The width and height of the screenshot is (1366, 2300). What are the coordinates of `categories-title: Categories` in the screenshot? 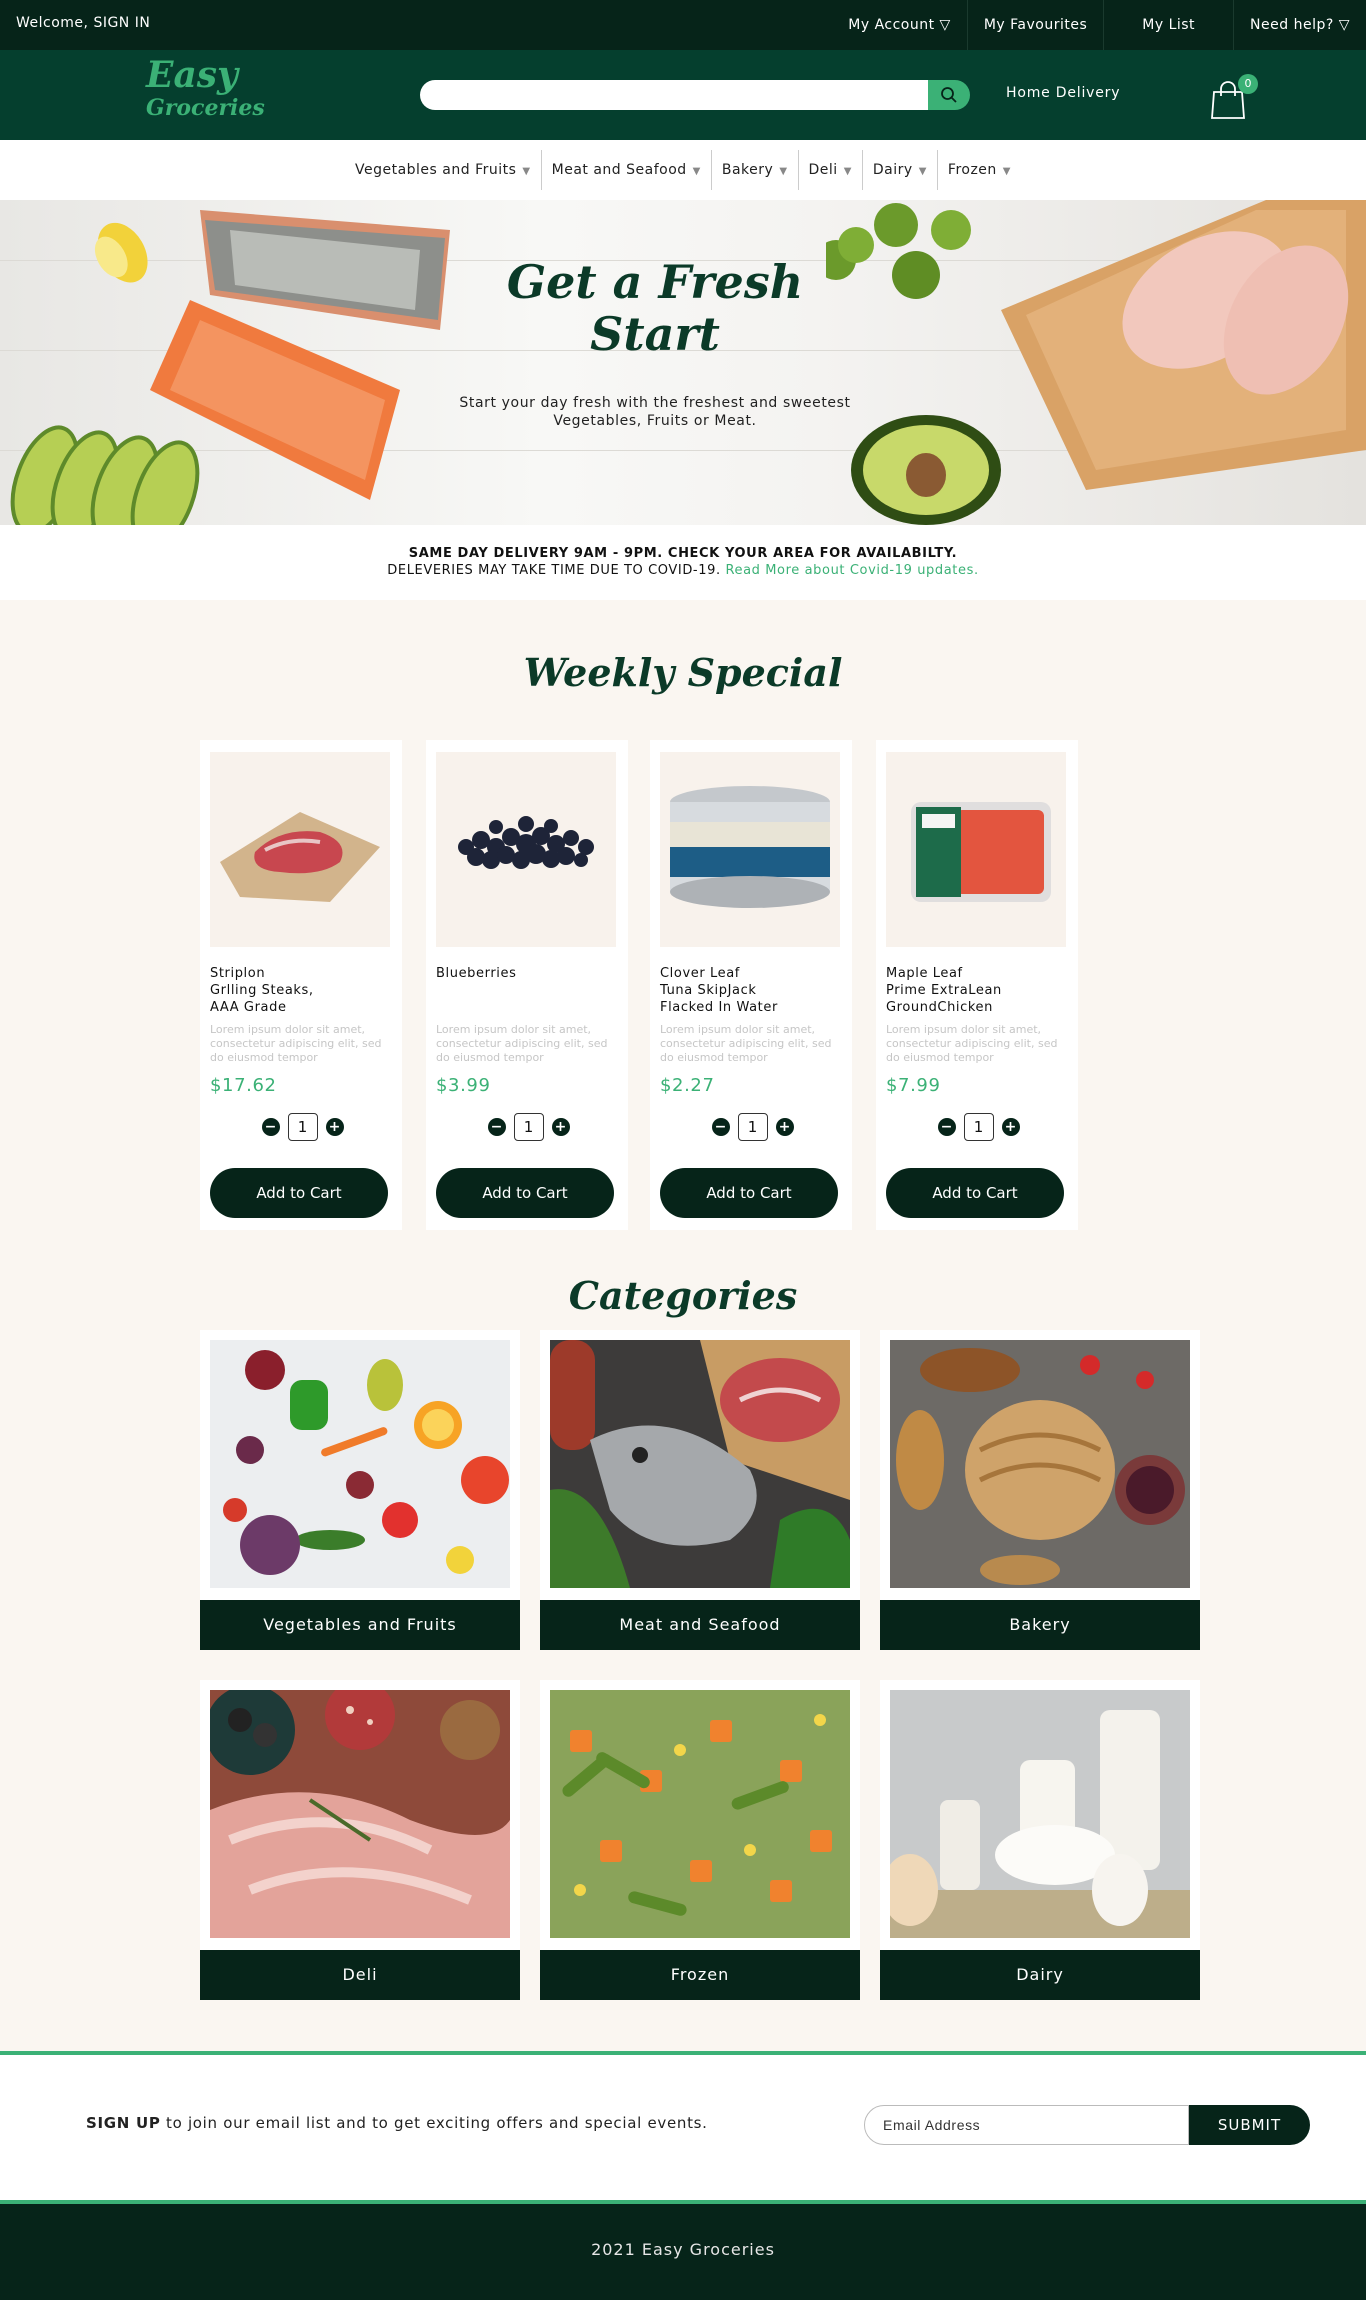 It's located at (683, 1295).